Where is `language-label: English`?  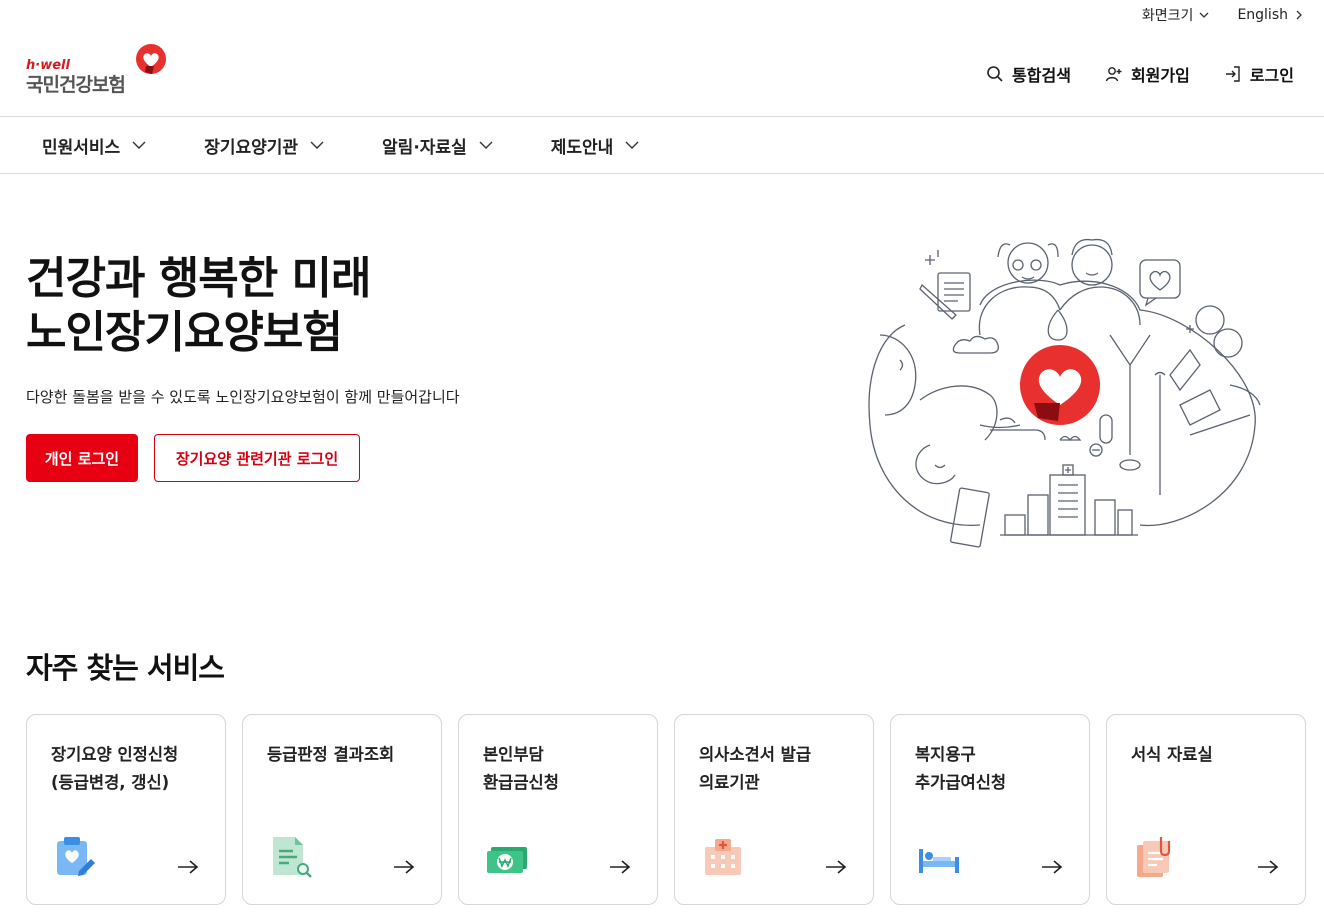
language-label: English is located at coordinates (1262, 15).